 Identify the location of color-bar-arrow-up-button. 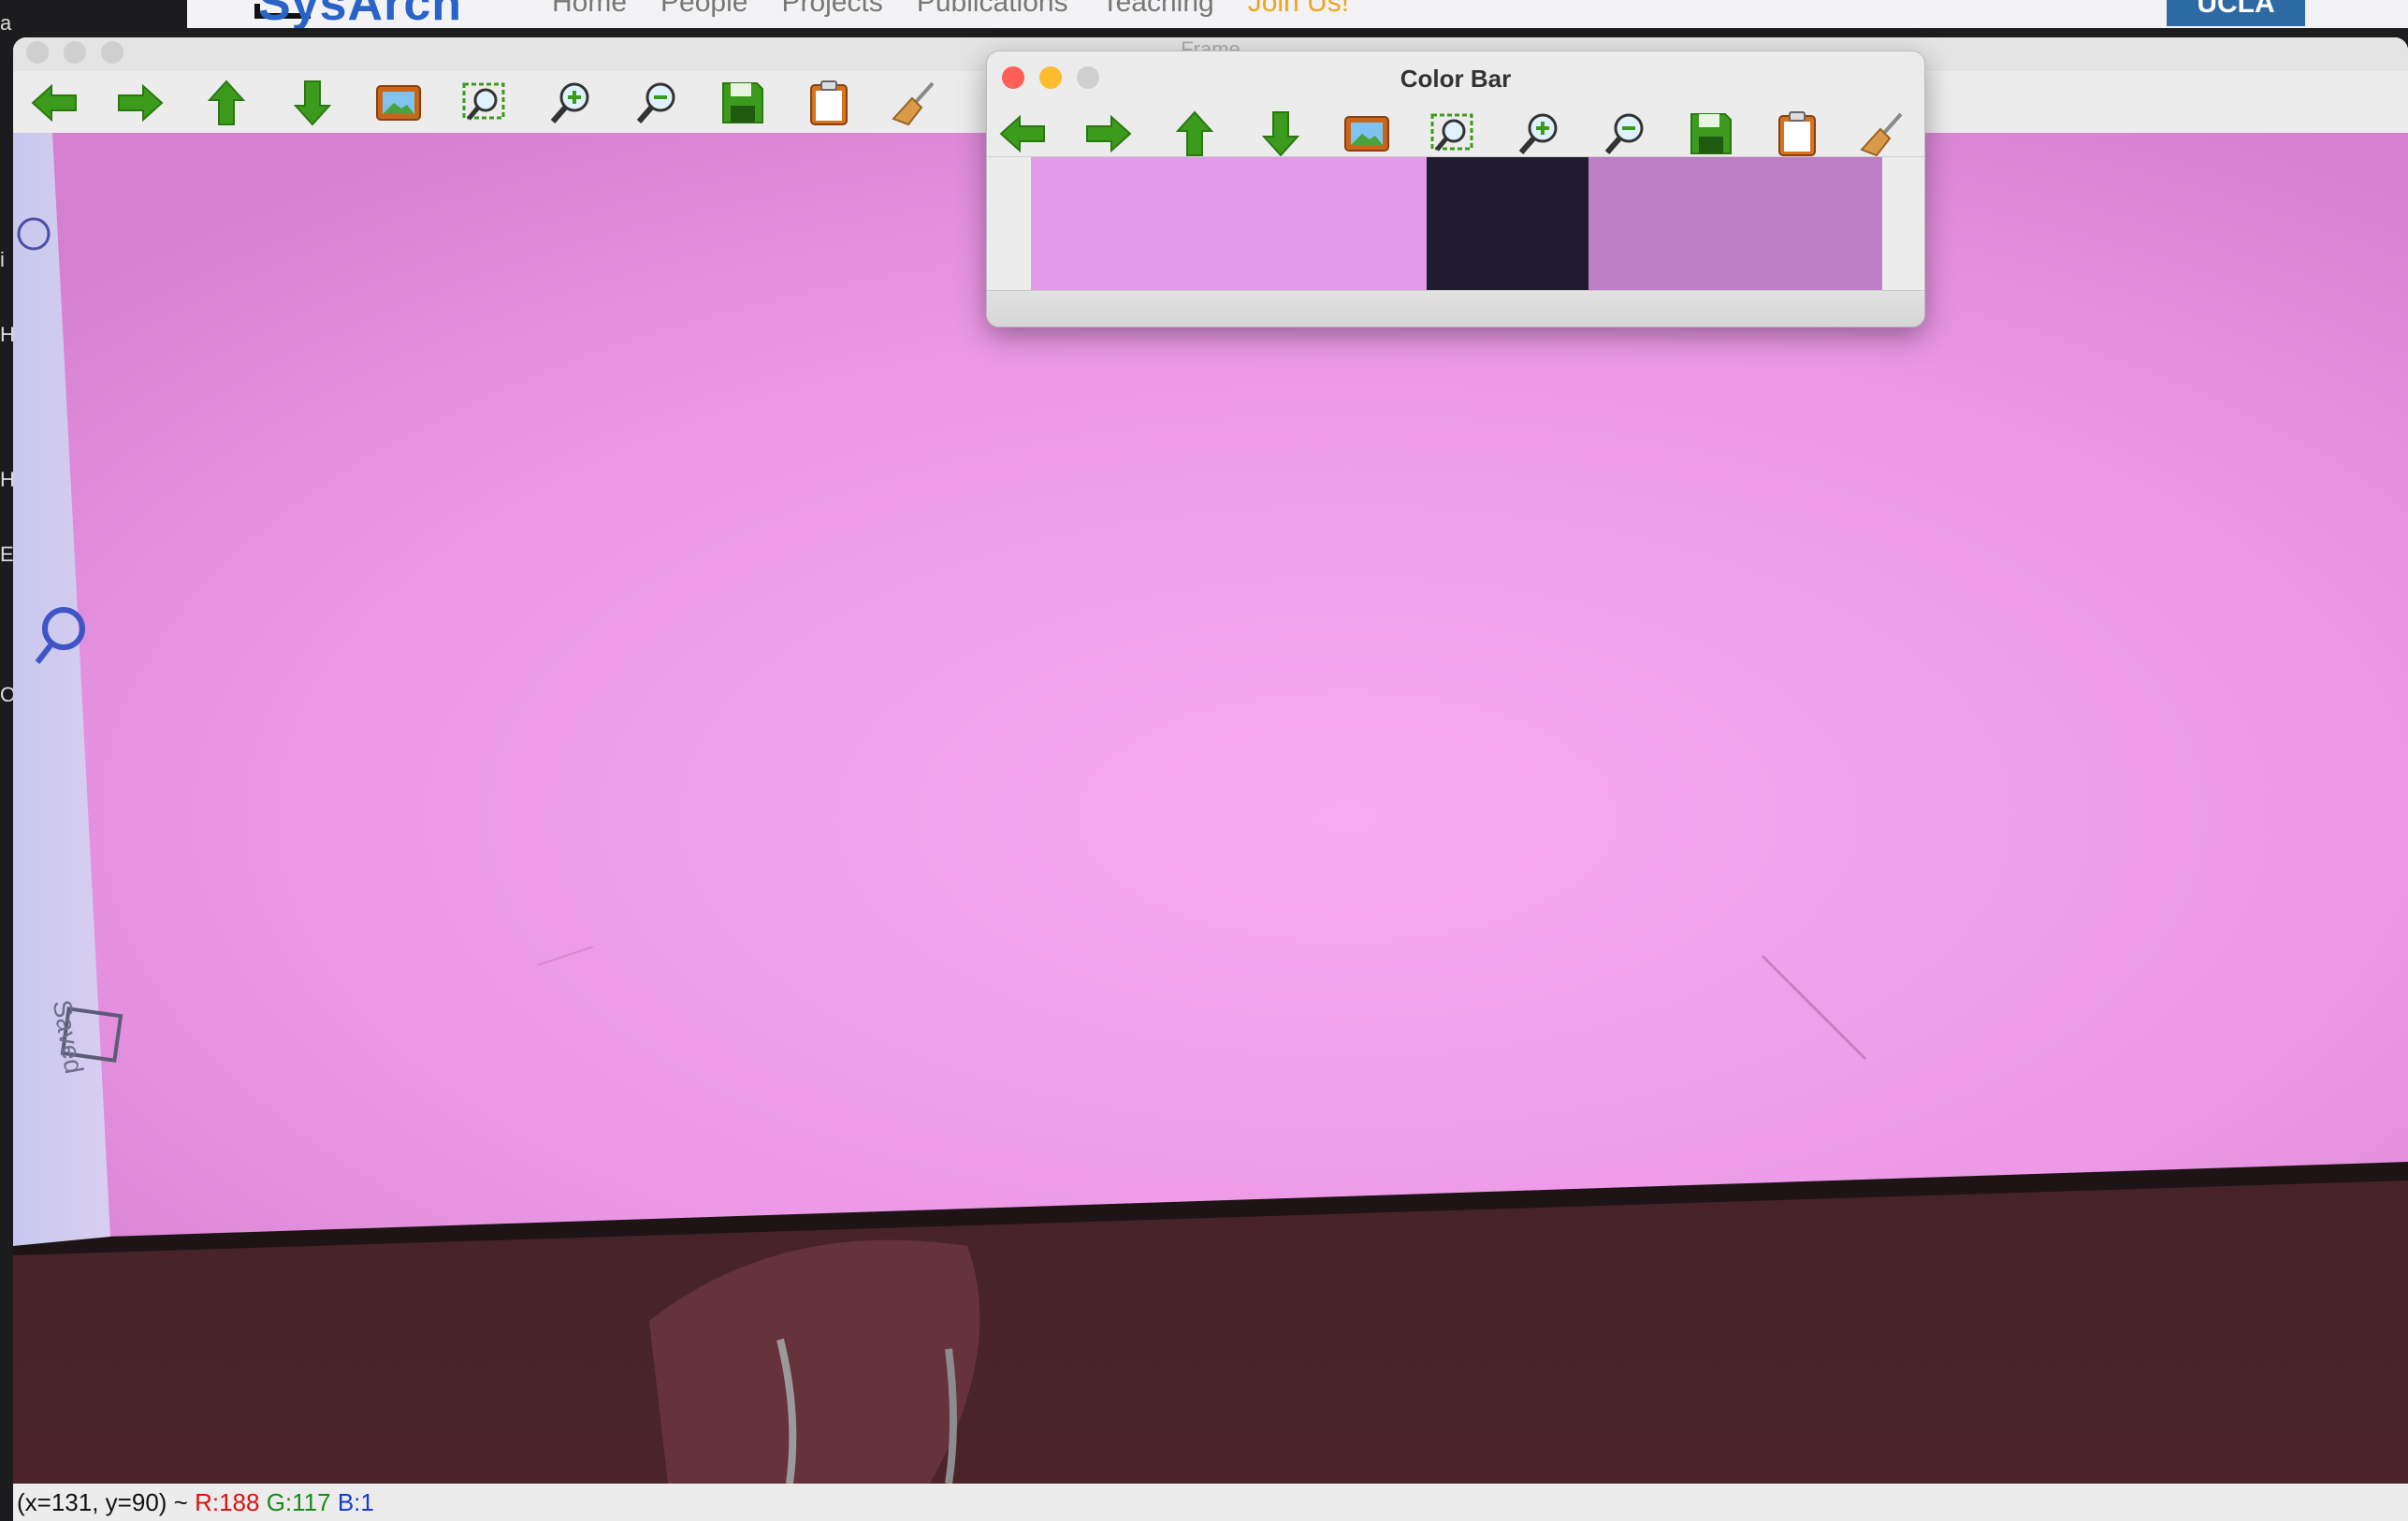
(1194, 134).